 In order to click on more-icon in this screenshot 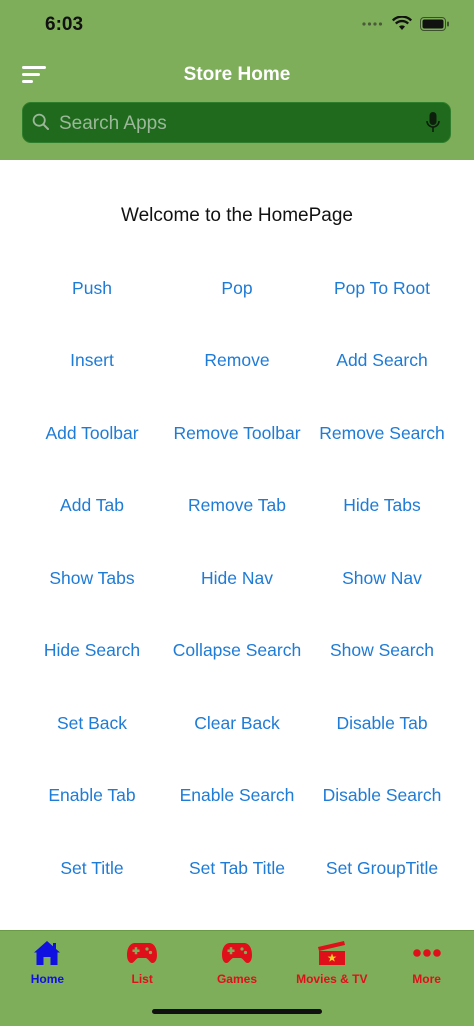, I will do `click(426, 953)`.